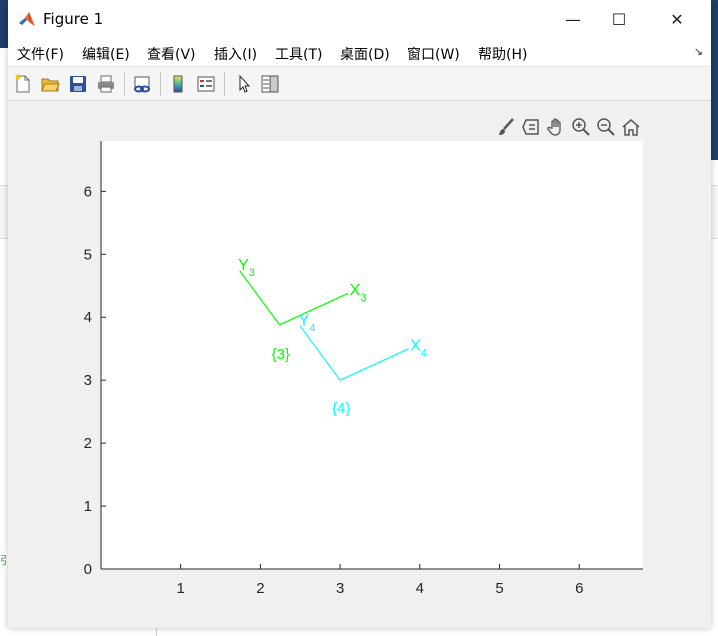  I want to click on colorbar-icon, so click(178, 84).